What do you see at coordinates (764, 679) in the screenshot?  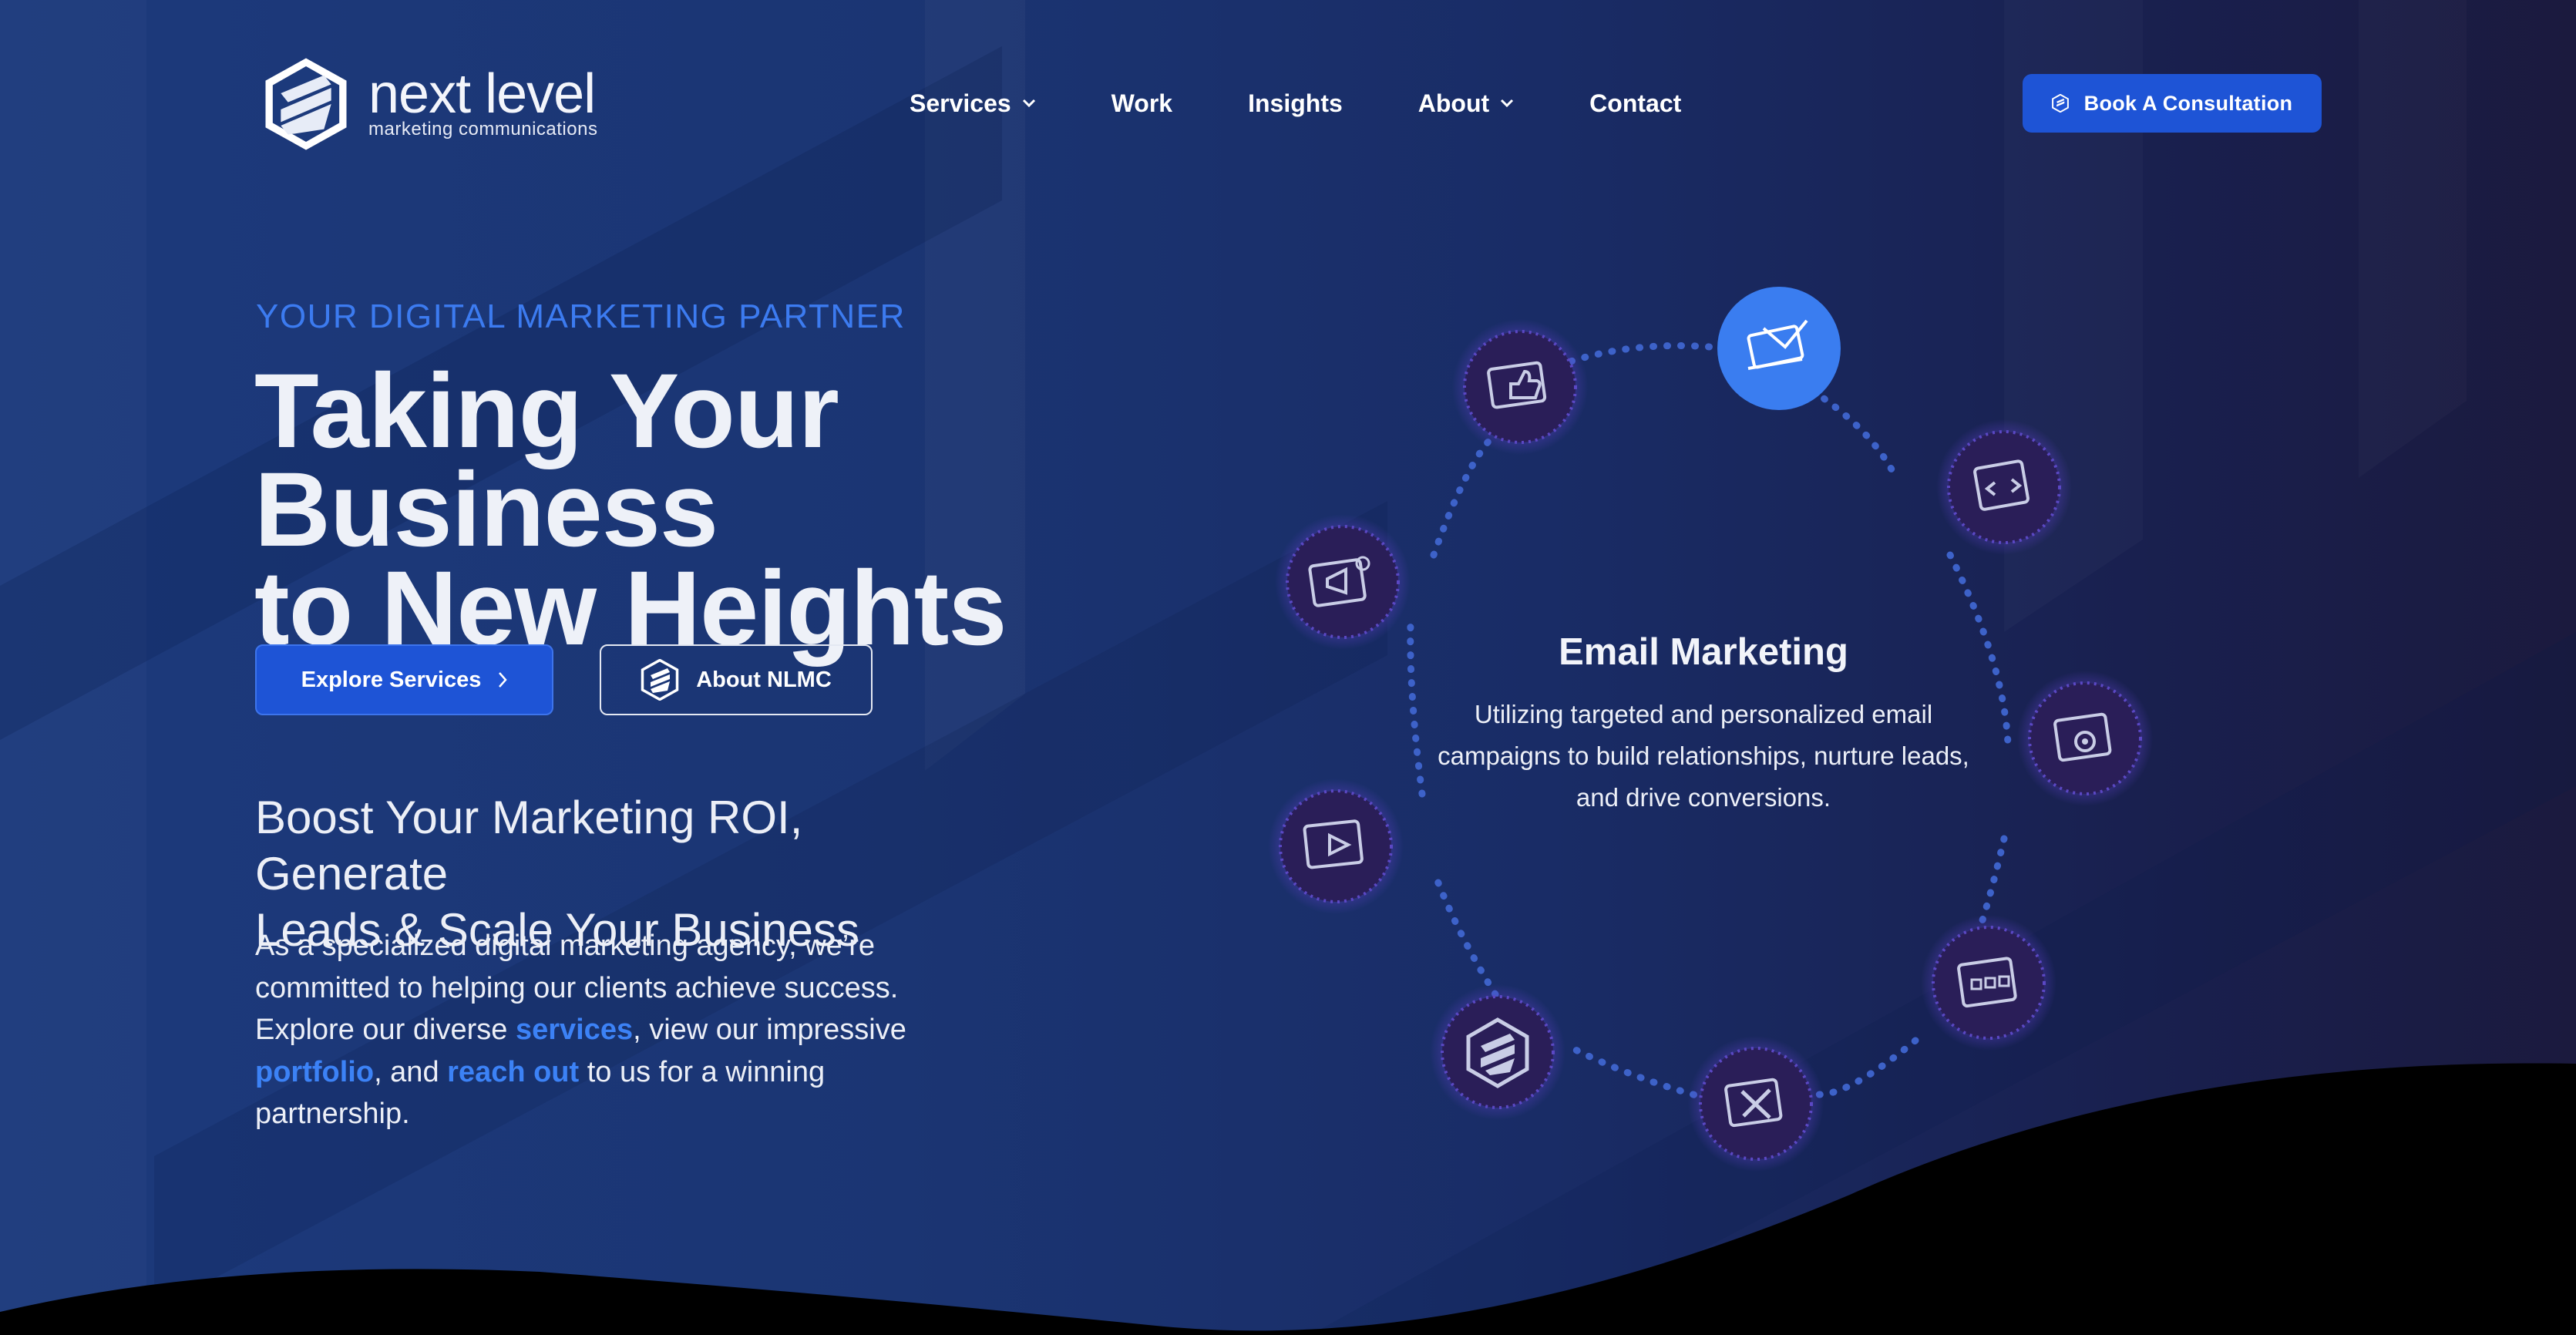 I see `about-nlmc-label: About NLMC` at bounding box center [764, 679].